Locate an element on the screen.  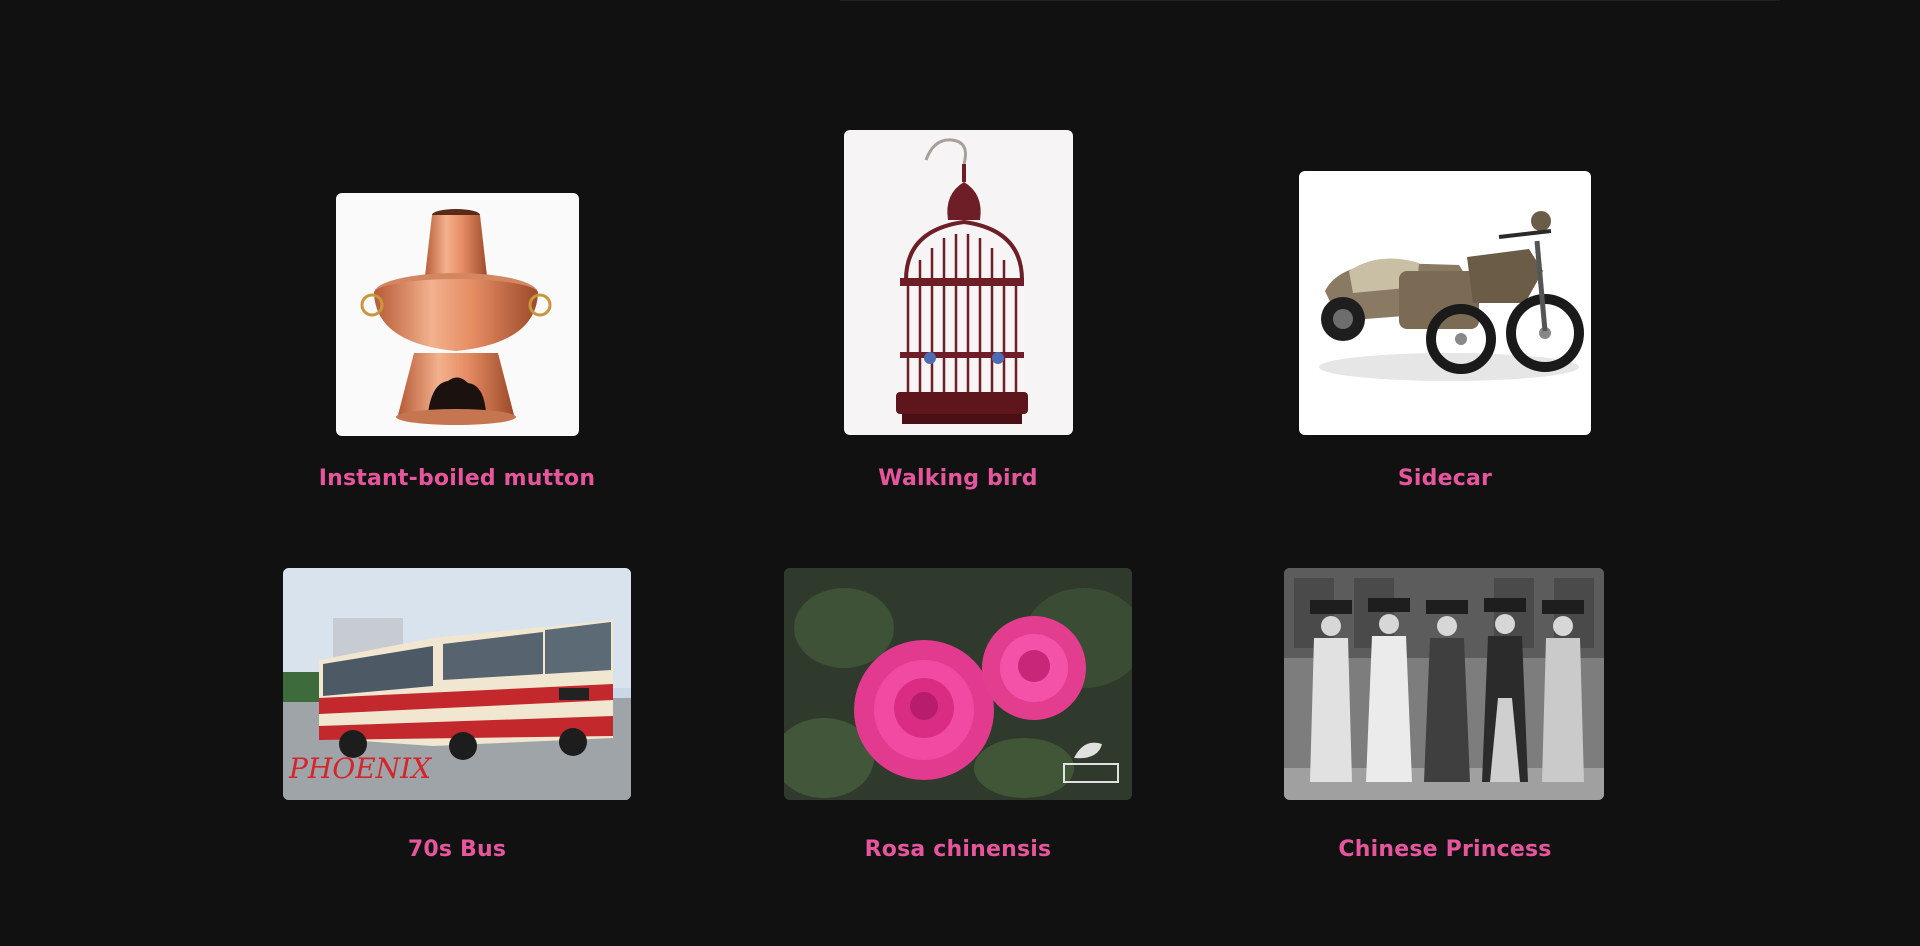
svg-text: PHOENIX is located at coordinates (360, 768).